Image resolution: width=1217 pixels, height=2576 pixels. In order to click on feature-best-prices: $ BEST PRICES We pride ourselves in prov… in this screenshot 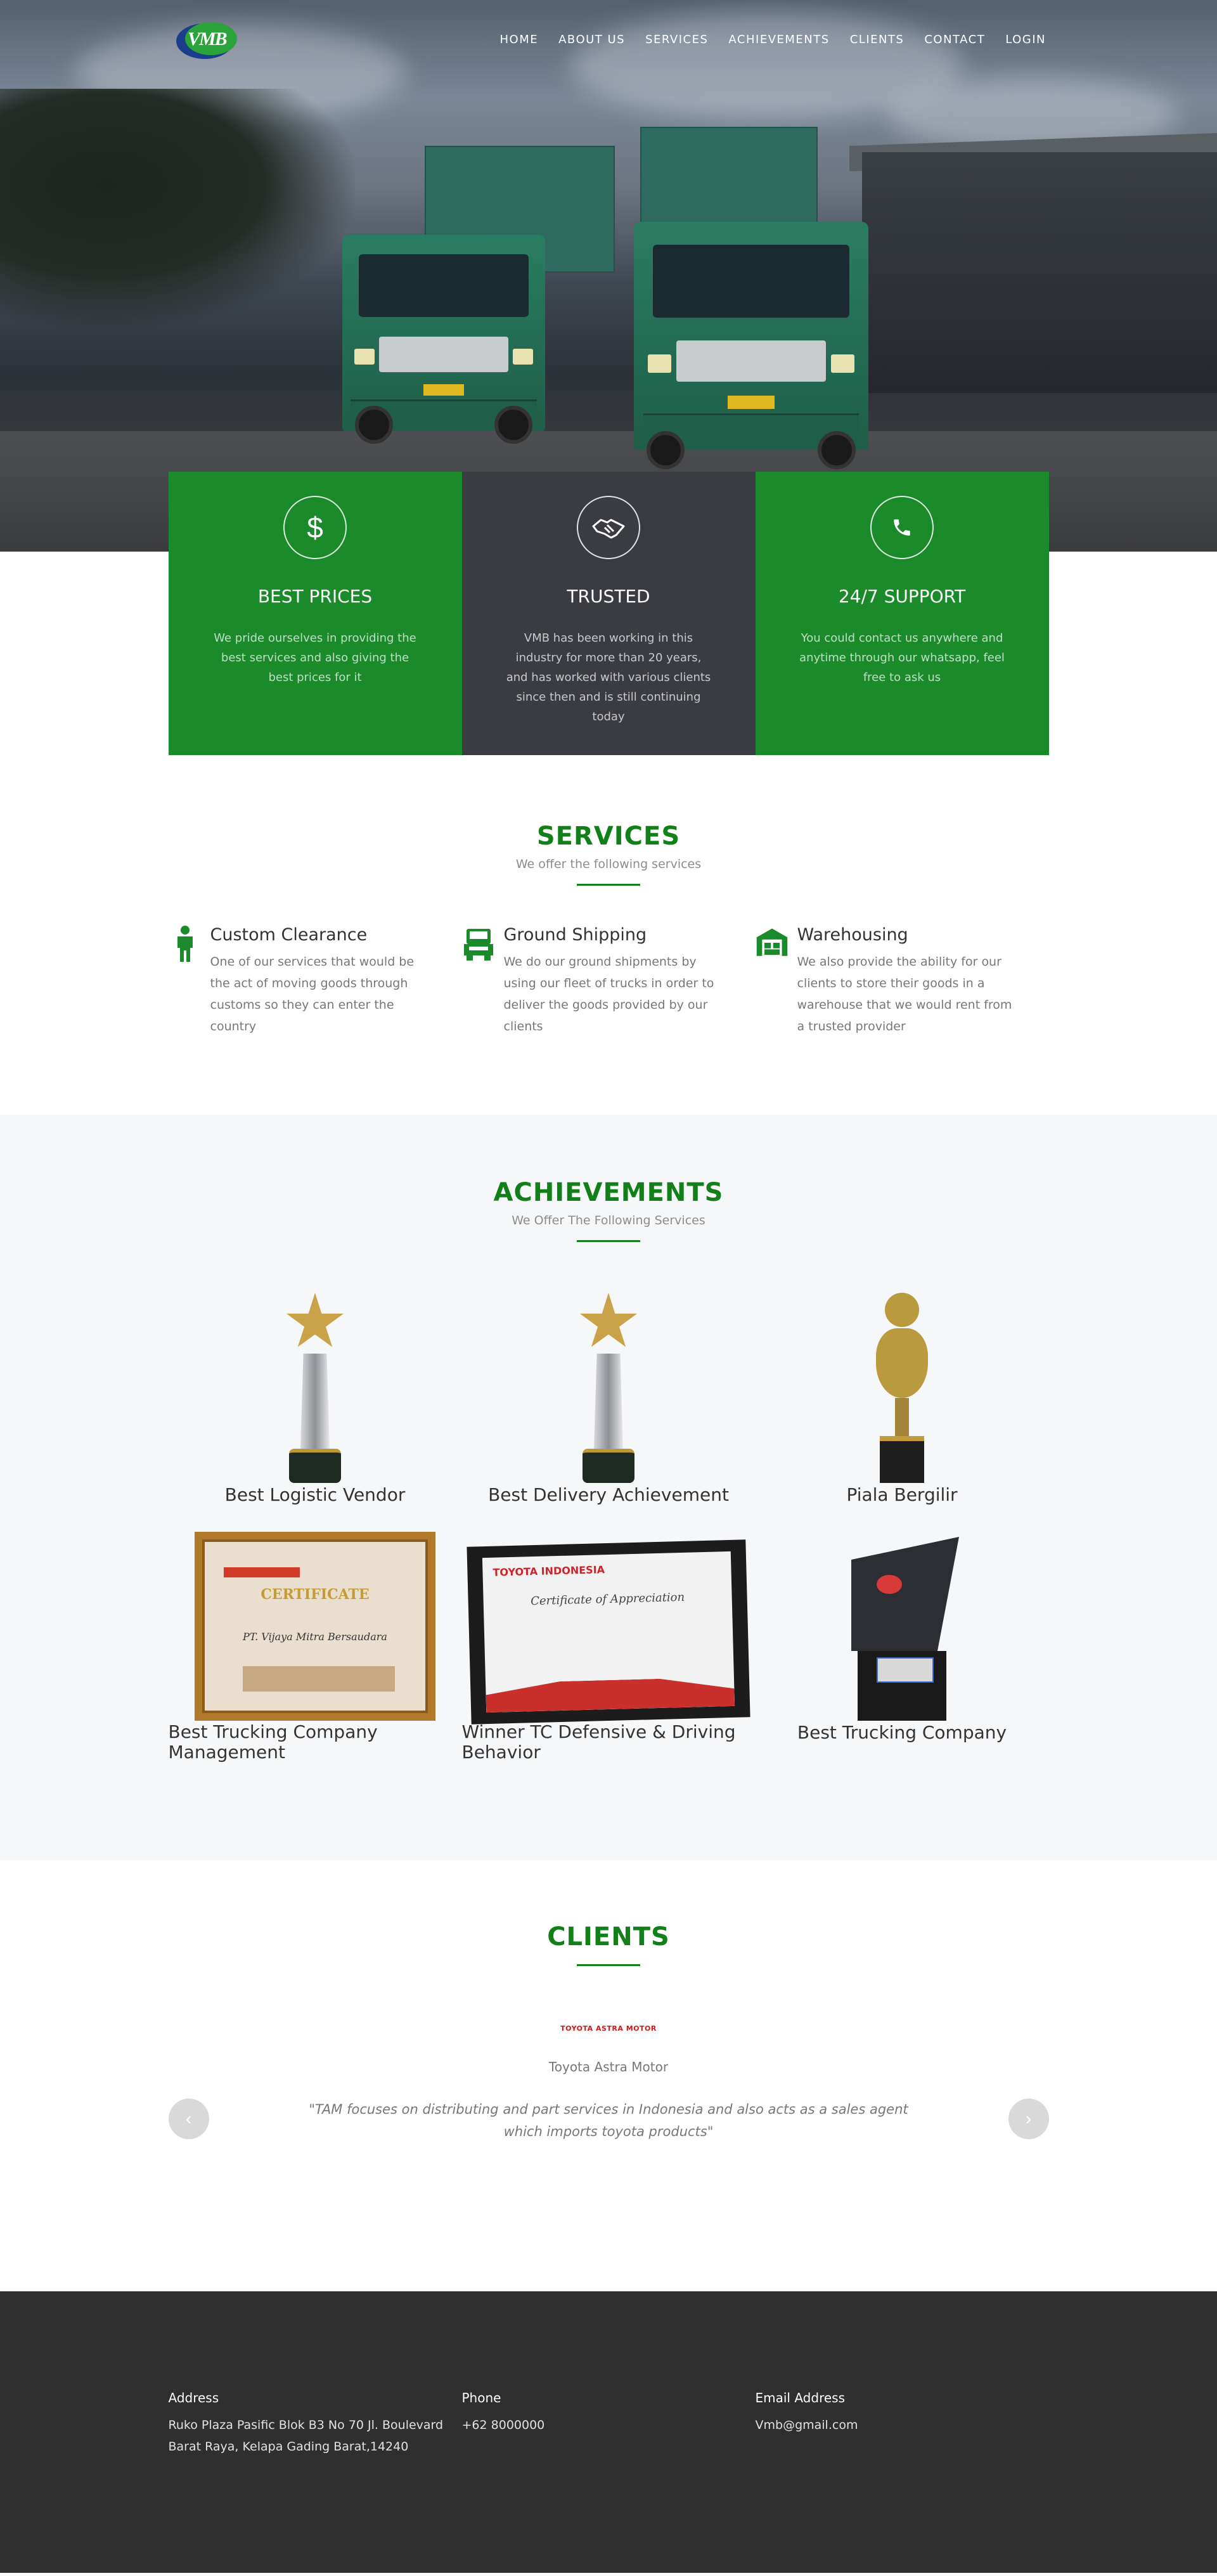, I will do `click(315, 613)`.